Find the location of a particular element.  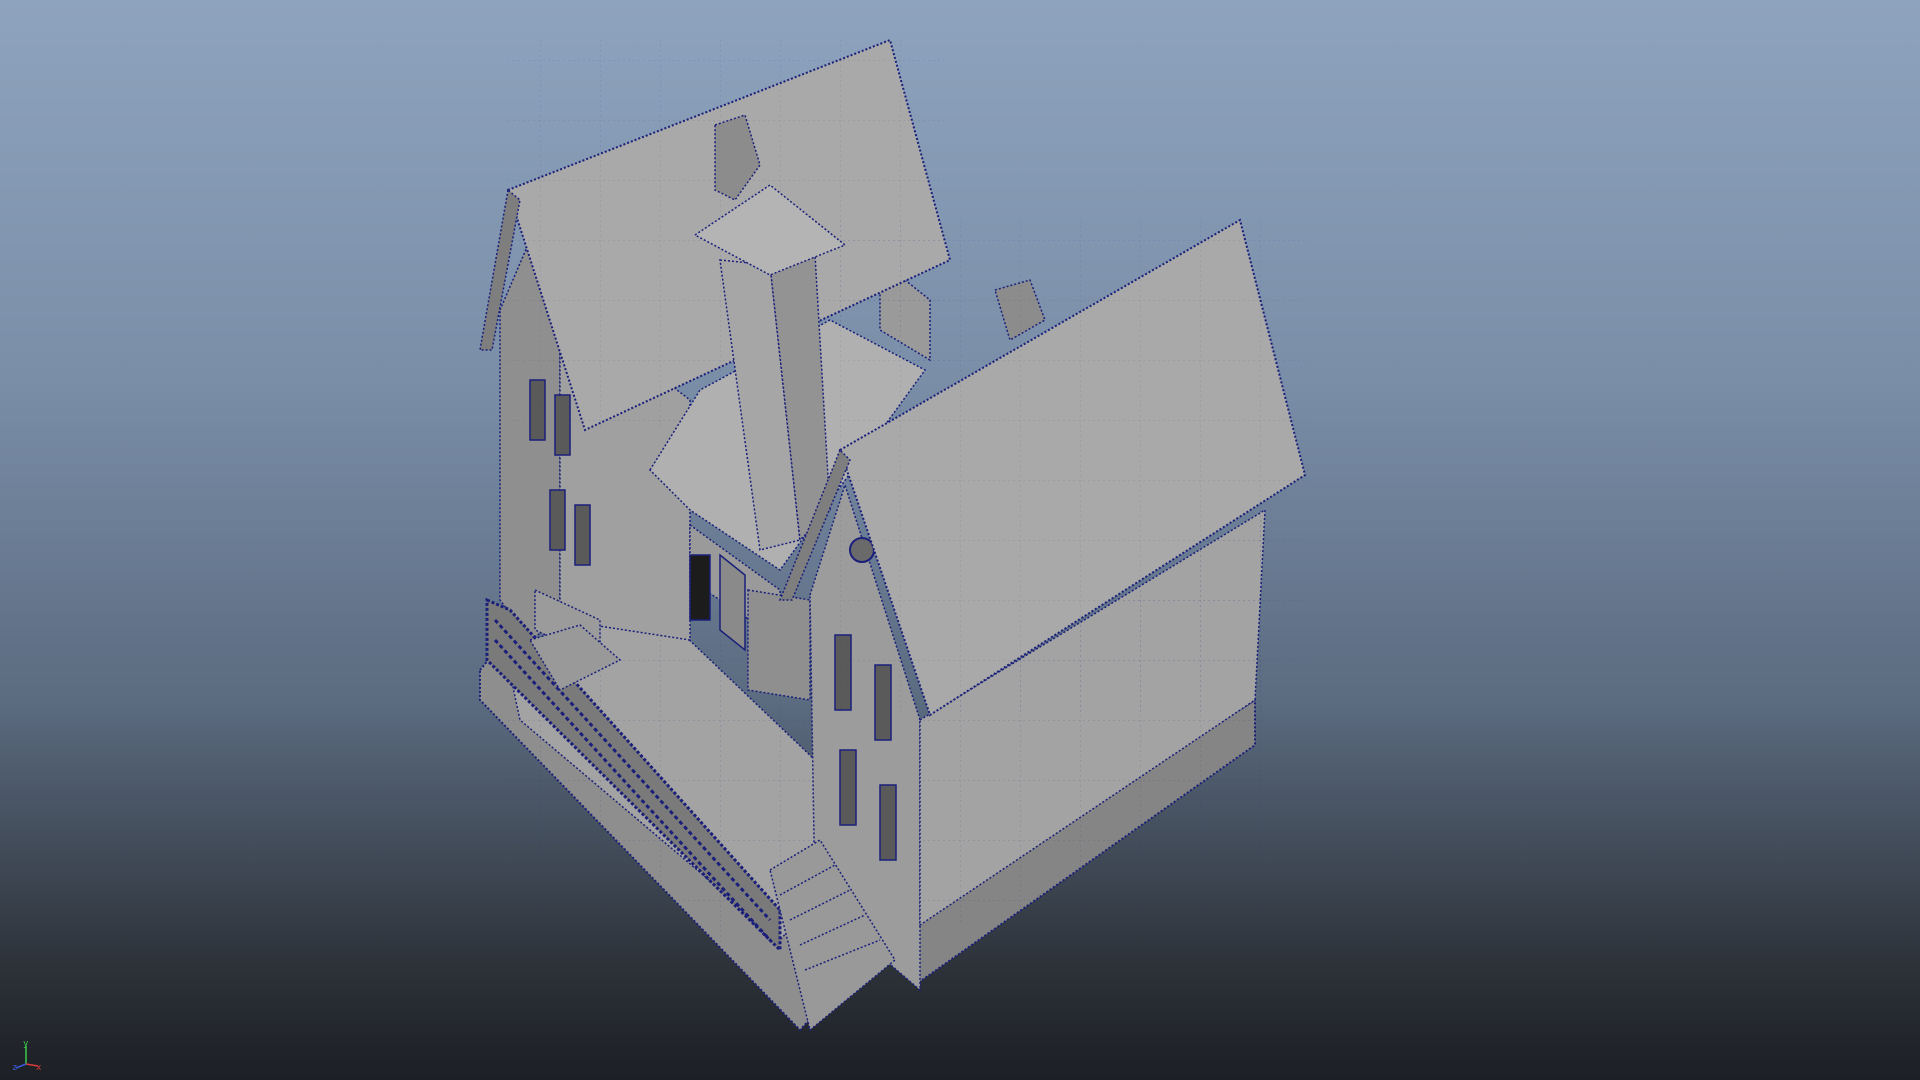

z-axis-label: z is located at coordinates (14, 1066).